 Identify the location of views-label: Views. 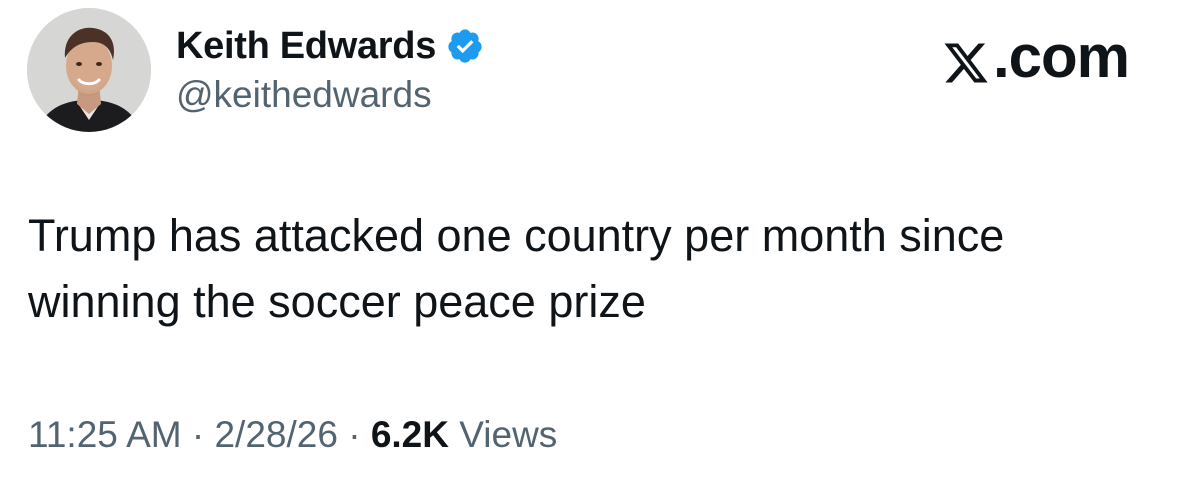
(508, 434).